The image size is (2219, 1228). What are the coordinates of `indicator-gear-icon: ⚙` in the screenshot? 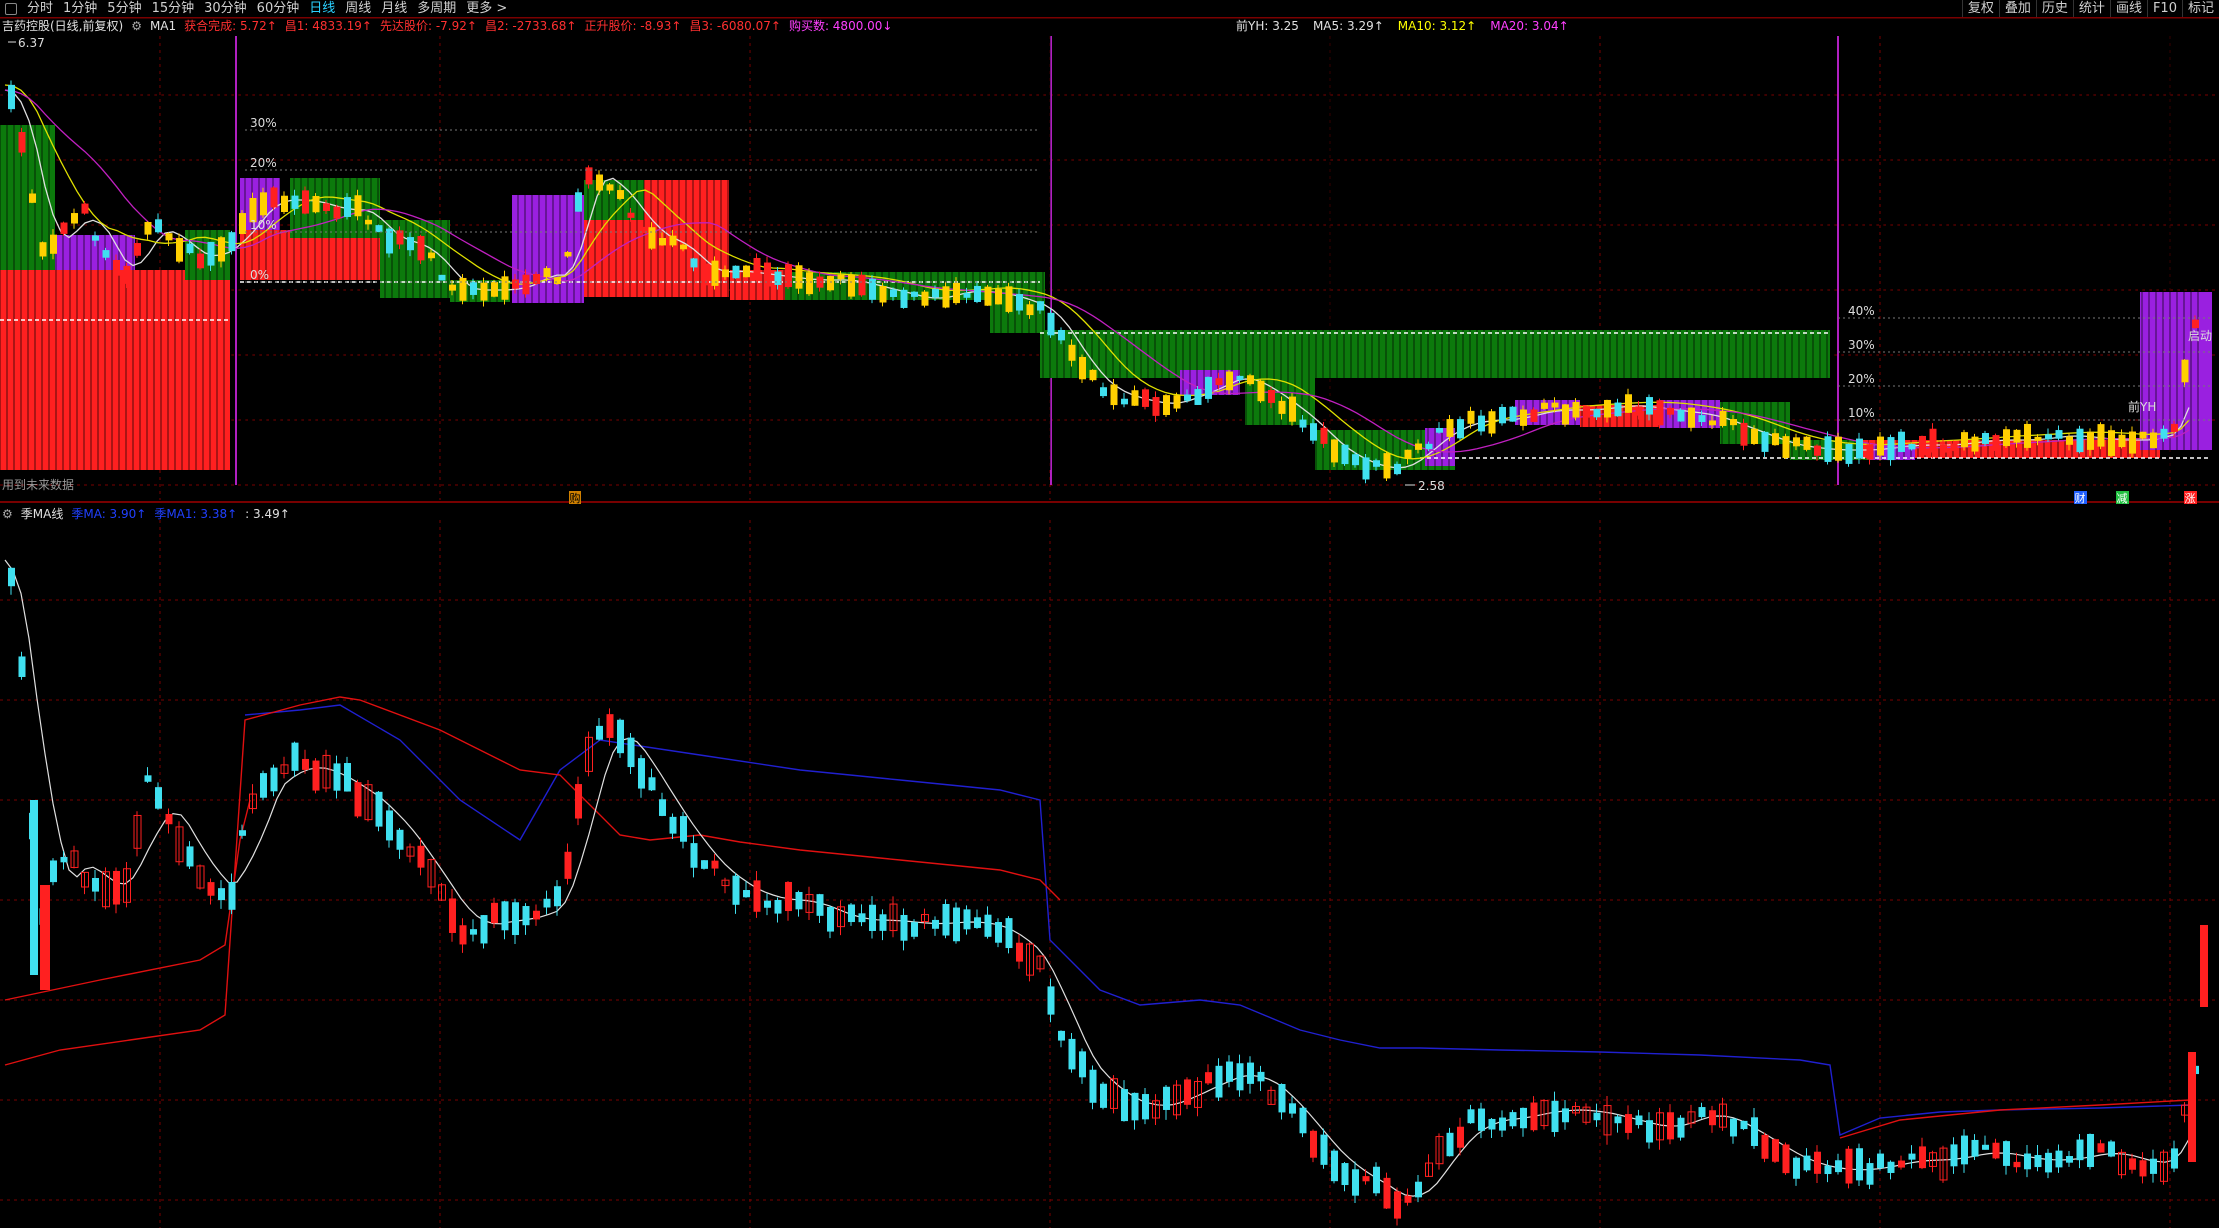 It's located at (136, 26).